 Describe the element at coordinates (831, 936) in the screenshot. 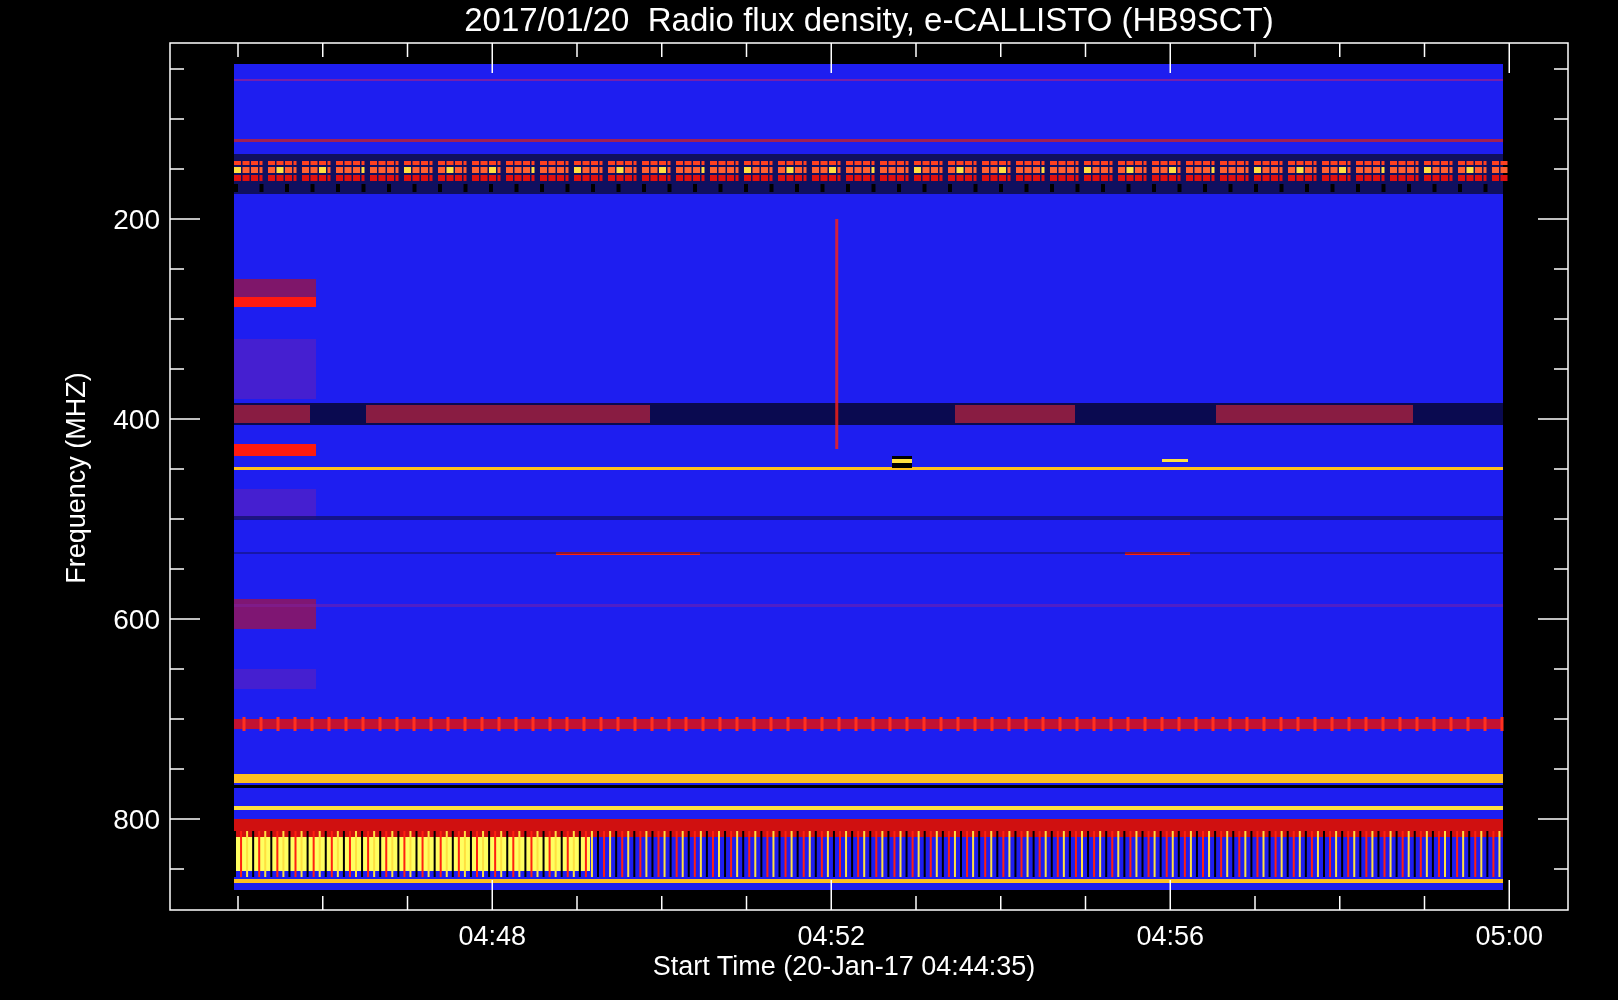

I see `axis-tick-label: 04:52` at that location.